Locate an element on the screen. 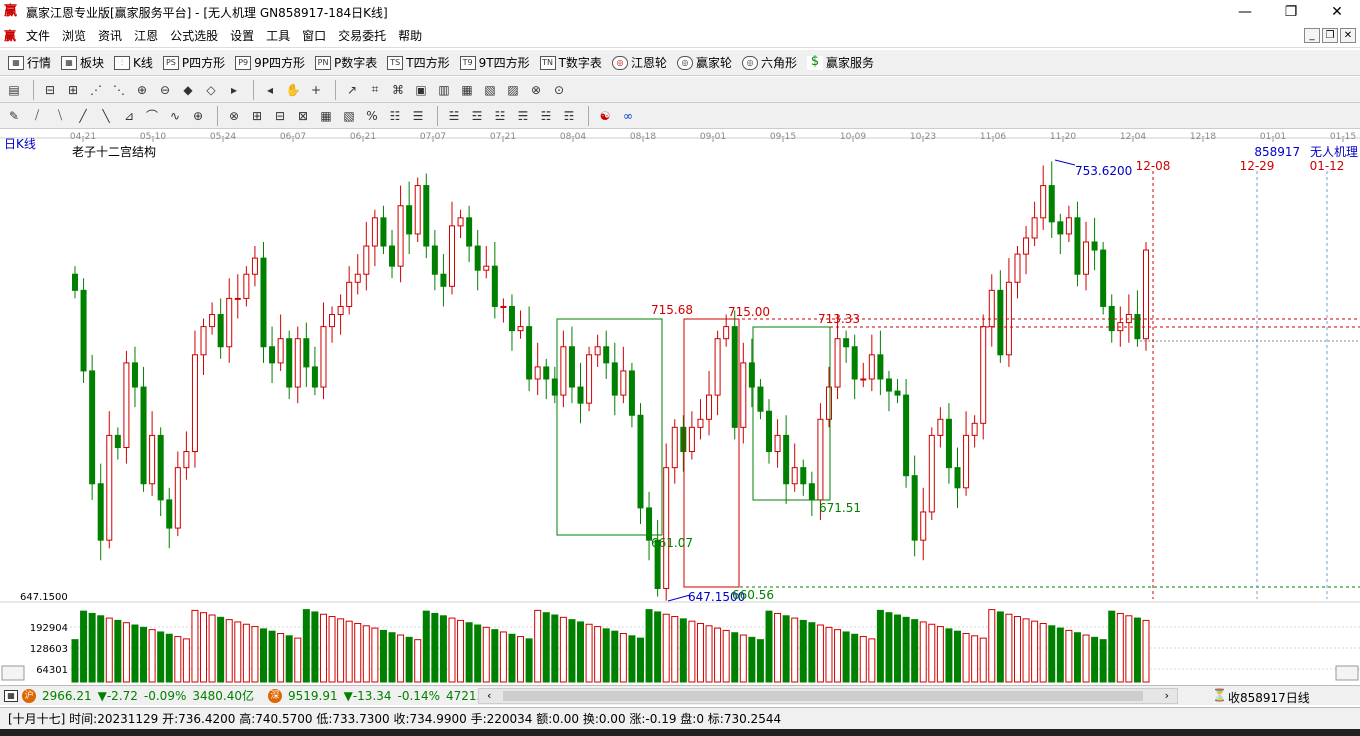  gann-tool-icon: ⌒ is located at coordinates (152, 116).